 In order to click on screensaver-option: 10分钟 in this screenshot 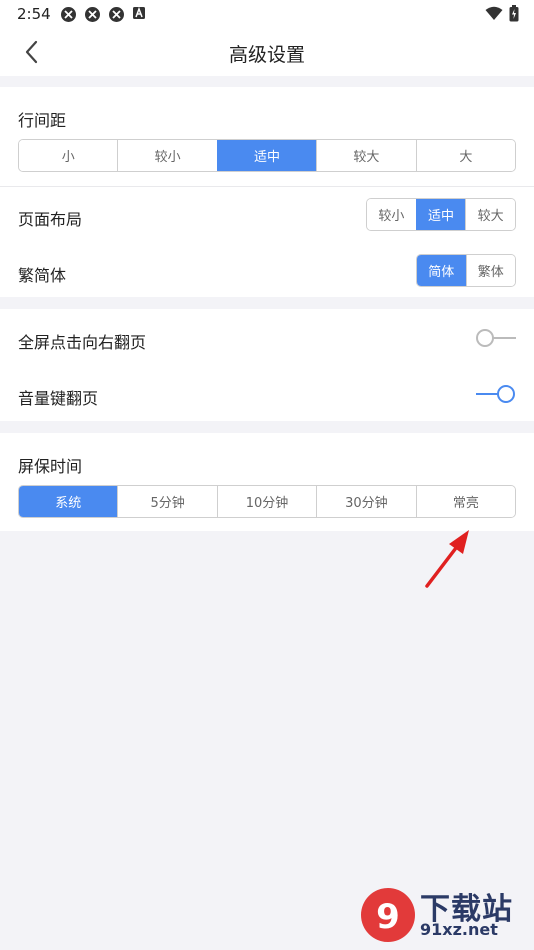, I will do `click(266, 501)`.